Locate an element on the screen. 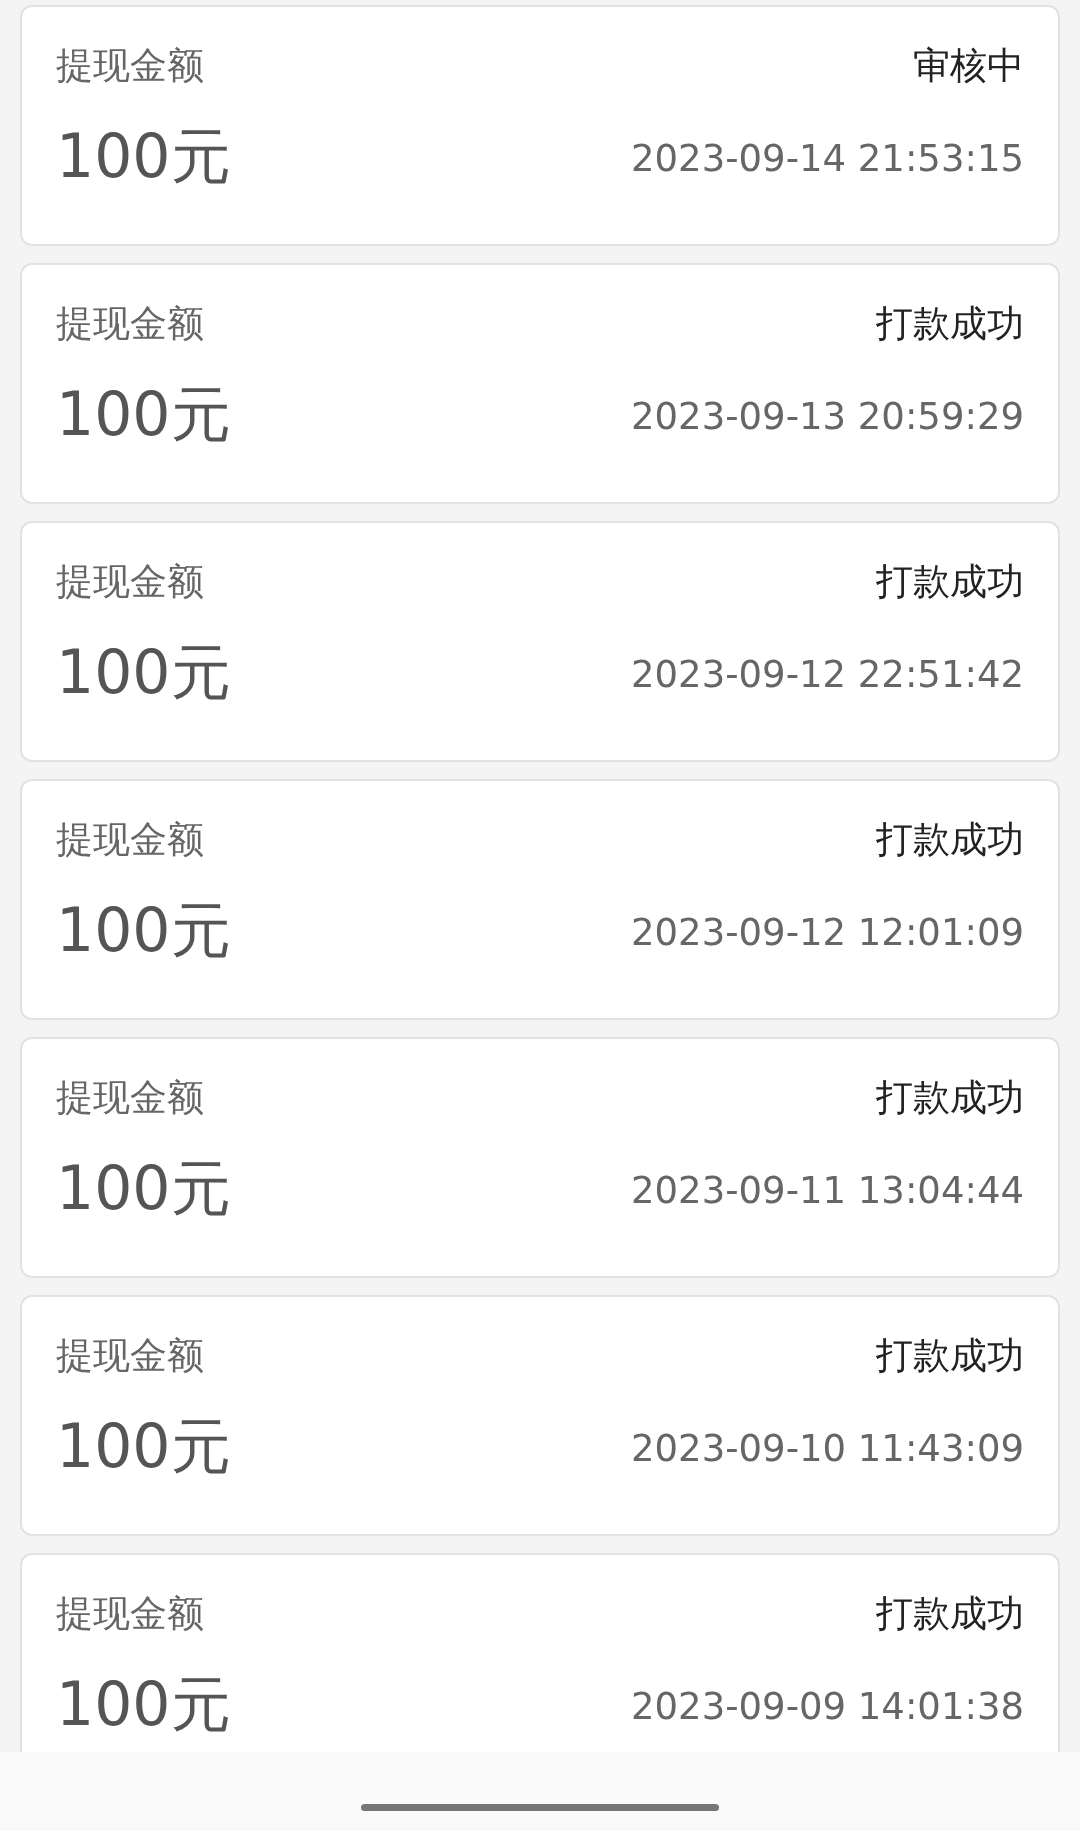 The height and width of the screenshot is (1831, 1080). time-text: 2023-09-12 22:51:42 is located at coordinates (827, 674).